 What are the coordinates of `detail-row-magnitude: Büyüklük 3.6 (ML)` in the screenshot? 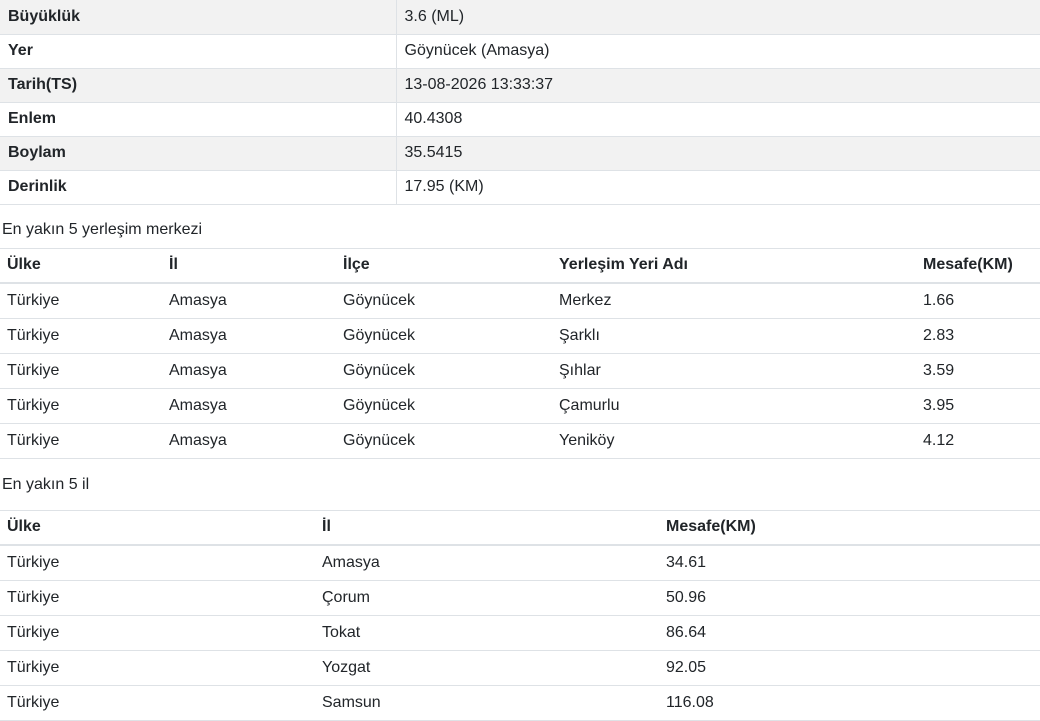 It's located at (520, 17).